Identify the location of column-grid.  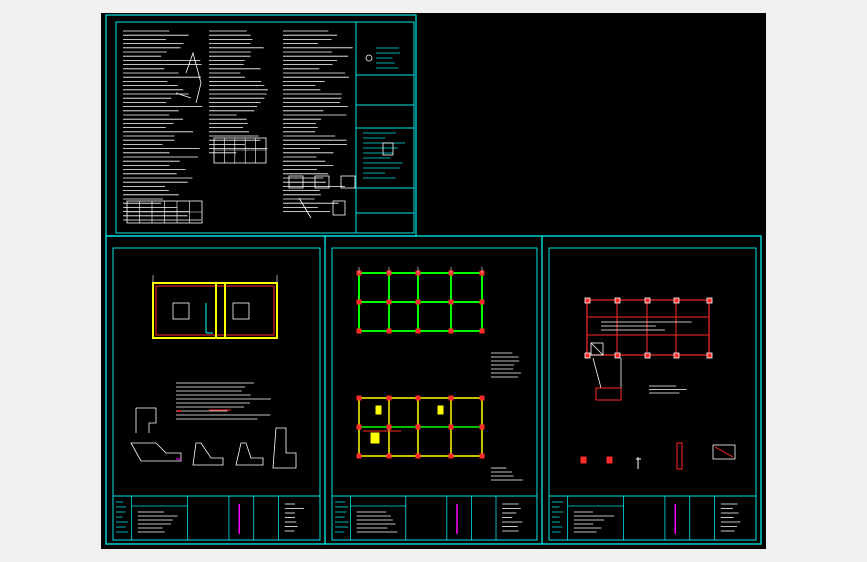
(648, 327).